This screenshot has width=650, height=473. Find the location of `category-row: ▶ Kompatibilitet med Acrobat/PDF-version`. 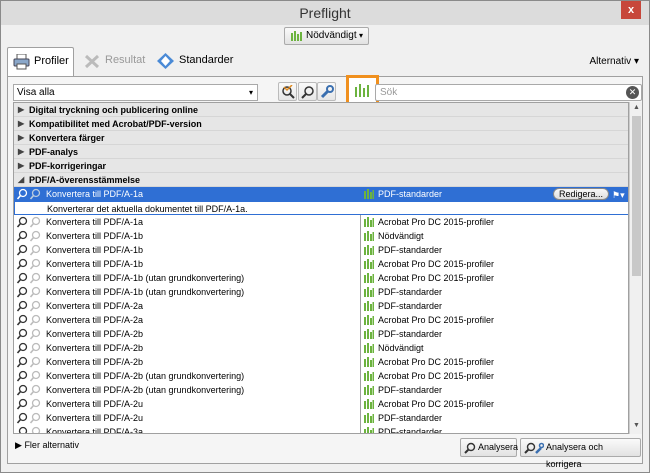

category-row: ▶ Kompatibilitet med Acrobat/PDF-version is located at coordinates (321, 124).